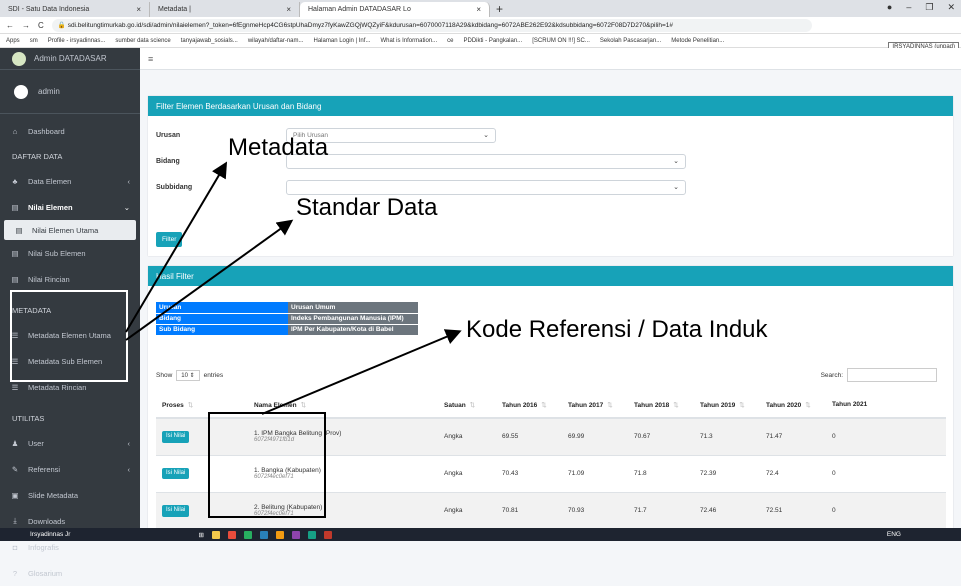 Image resolution: width=961 pixels, height=586 pixels. I want to click on arrow-standar-data, so click(209, 280).